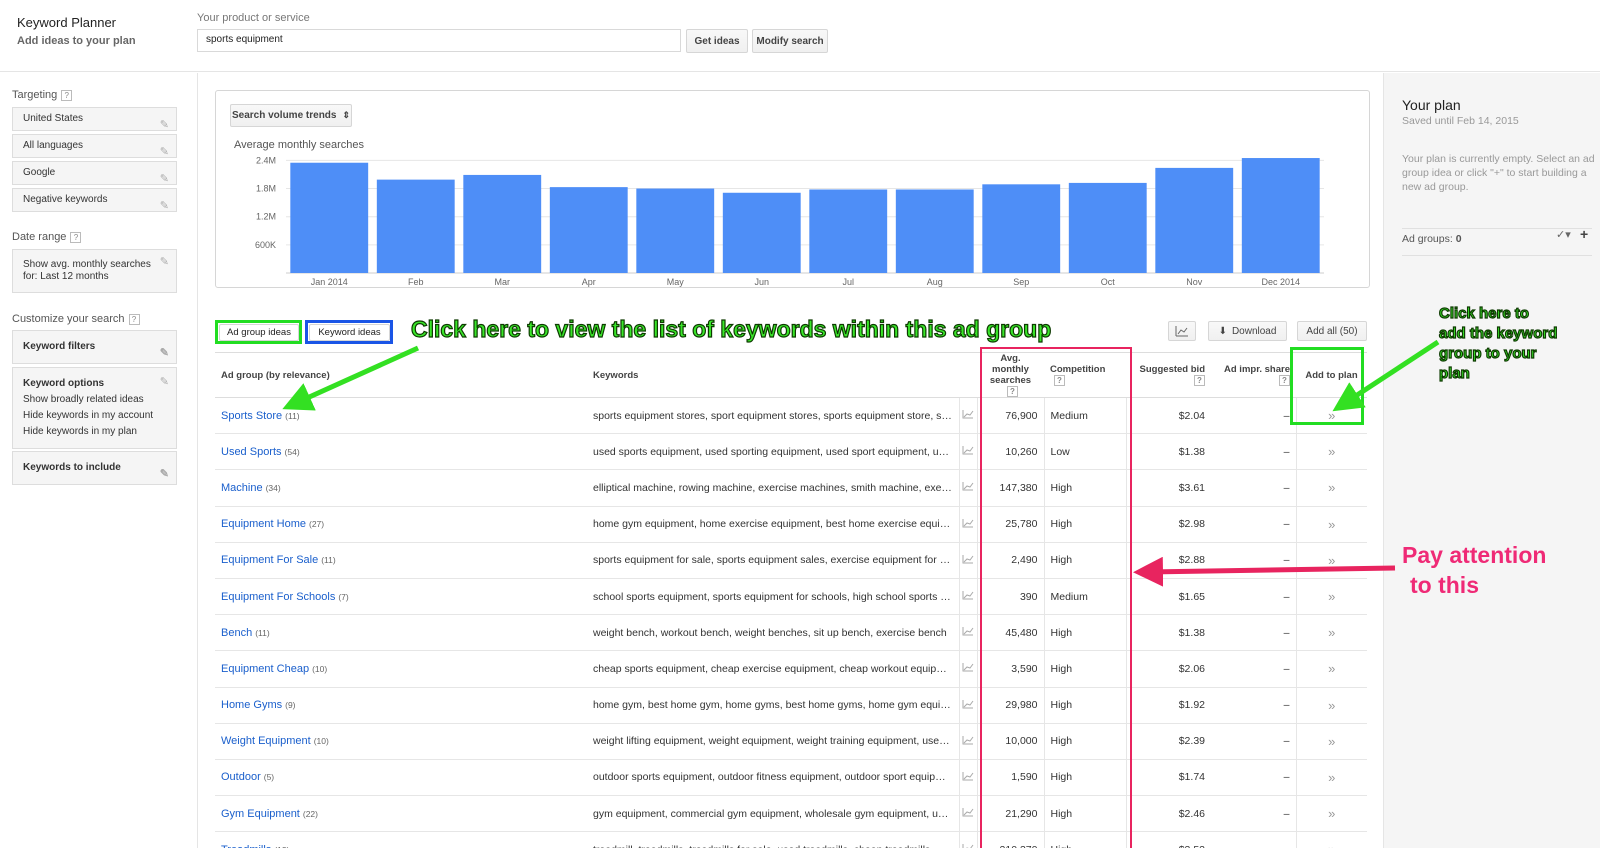  What do you see at coordinates (1253, 375) in the screenshot?
I see `col-ad-impr-share: Ad impr. share ?` at bounding box center [1253, 375].